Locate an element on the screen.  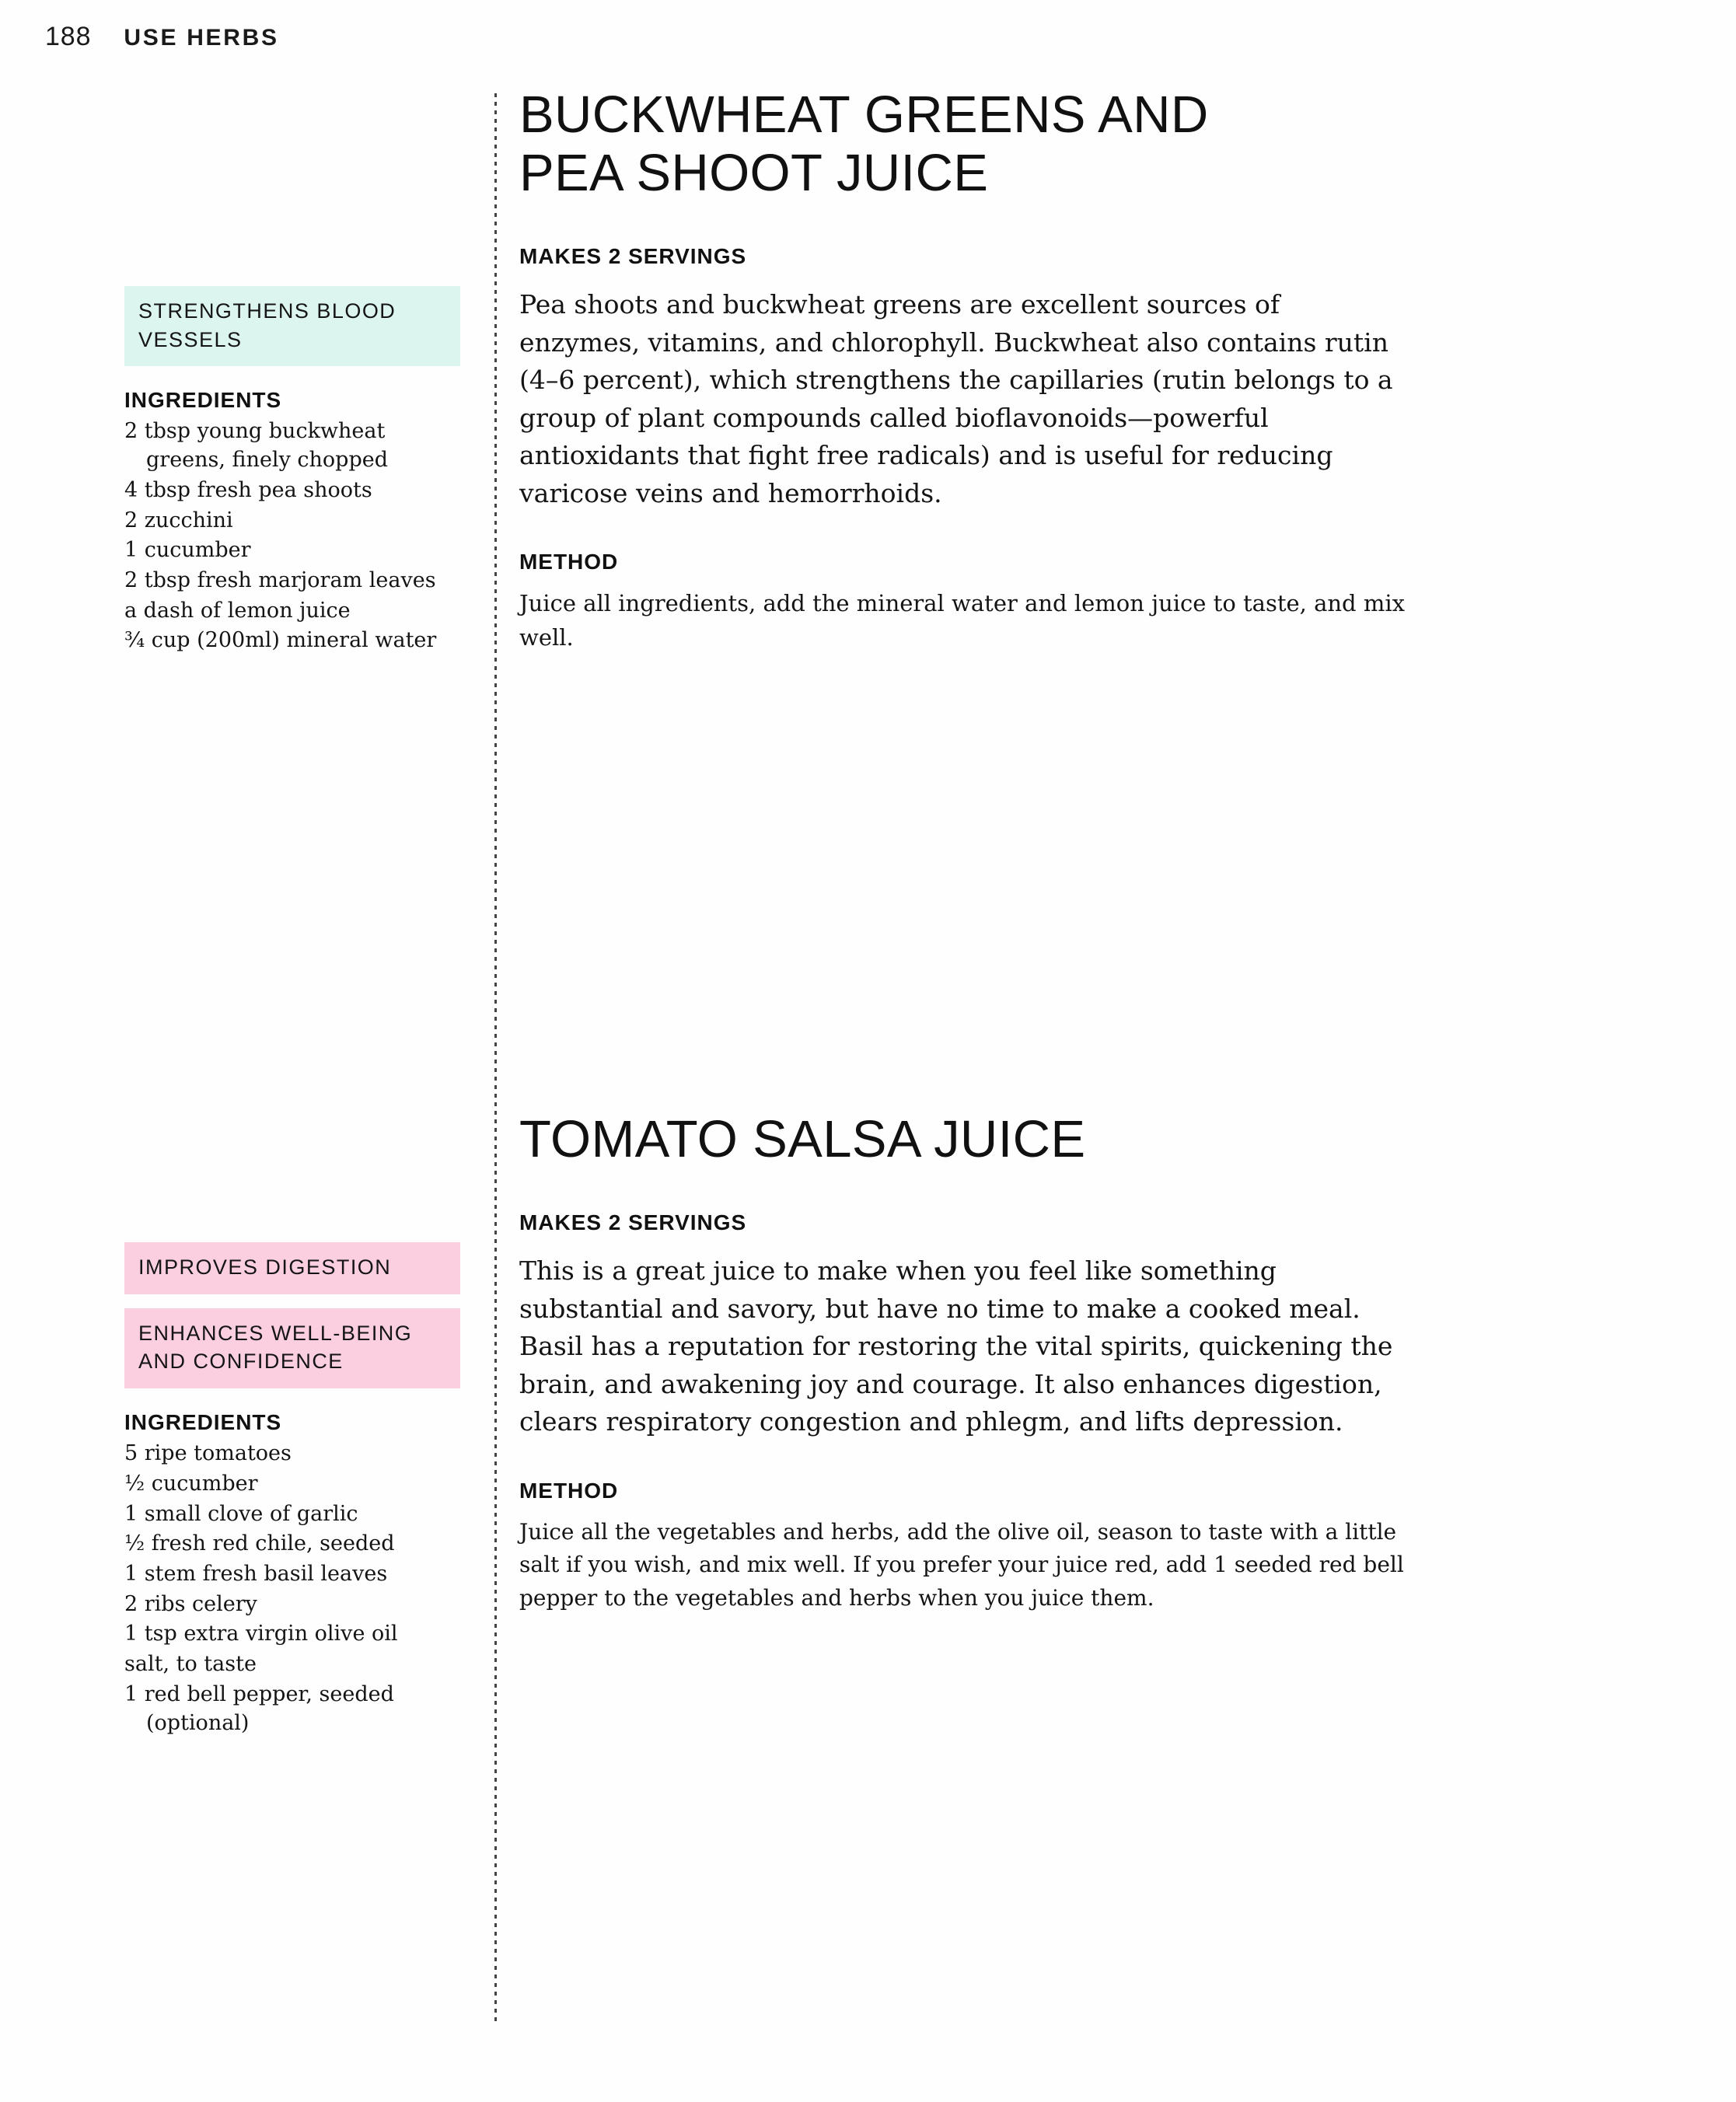
recipe-title-tomato-salsa-juice: TOMATO SALSA JUICE is located at coordinates (962, 1139).